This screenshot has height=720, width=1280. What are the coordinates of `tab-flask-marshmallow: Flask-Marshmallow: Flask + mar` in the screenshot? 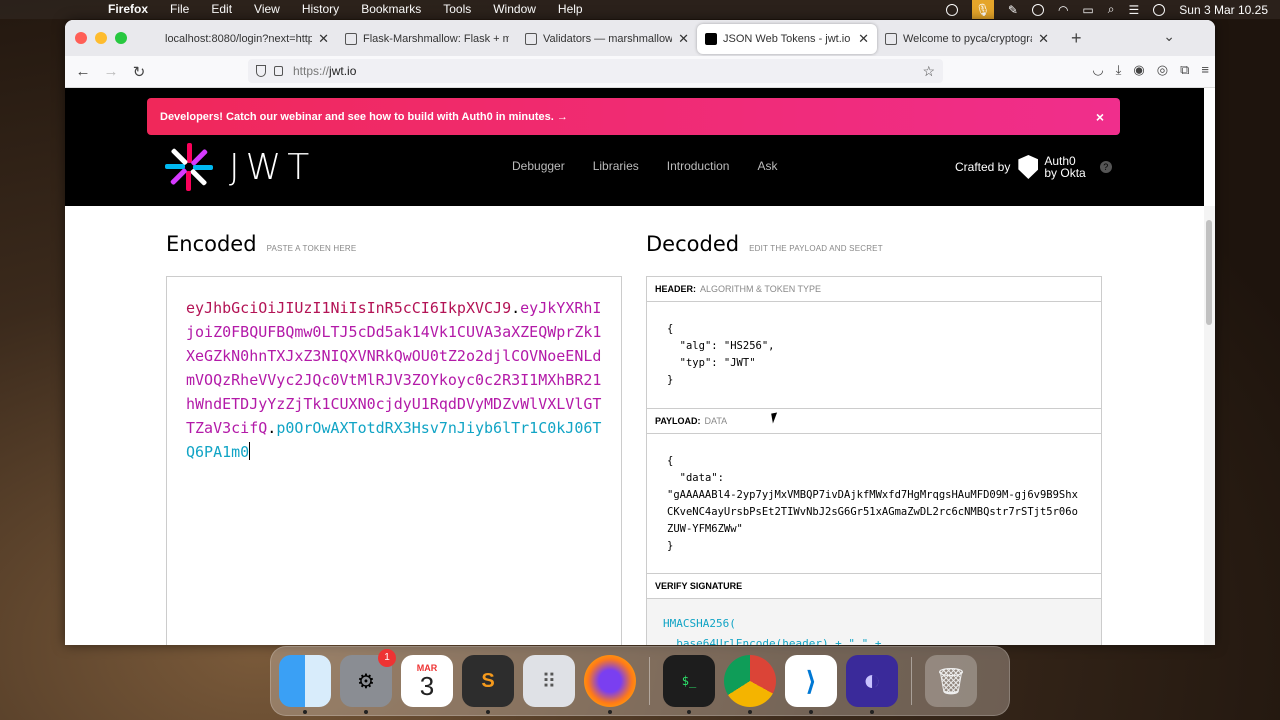 It's located at (427, 39).